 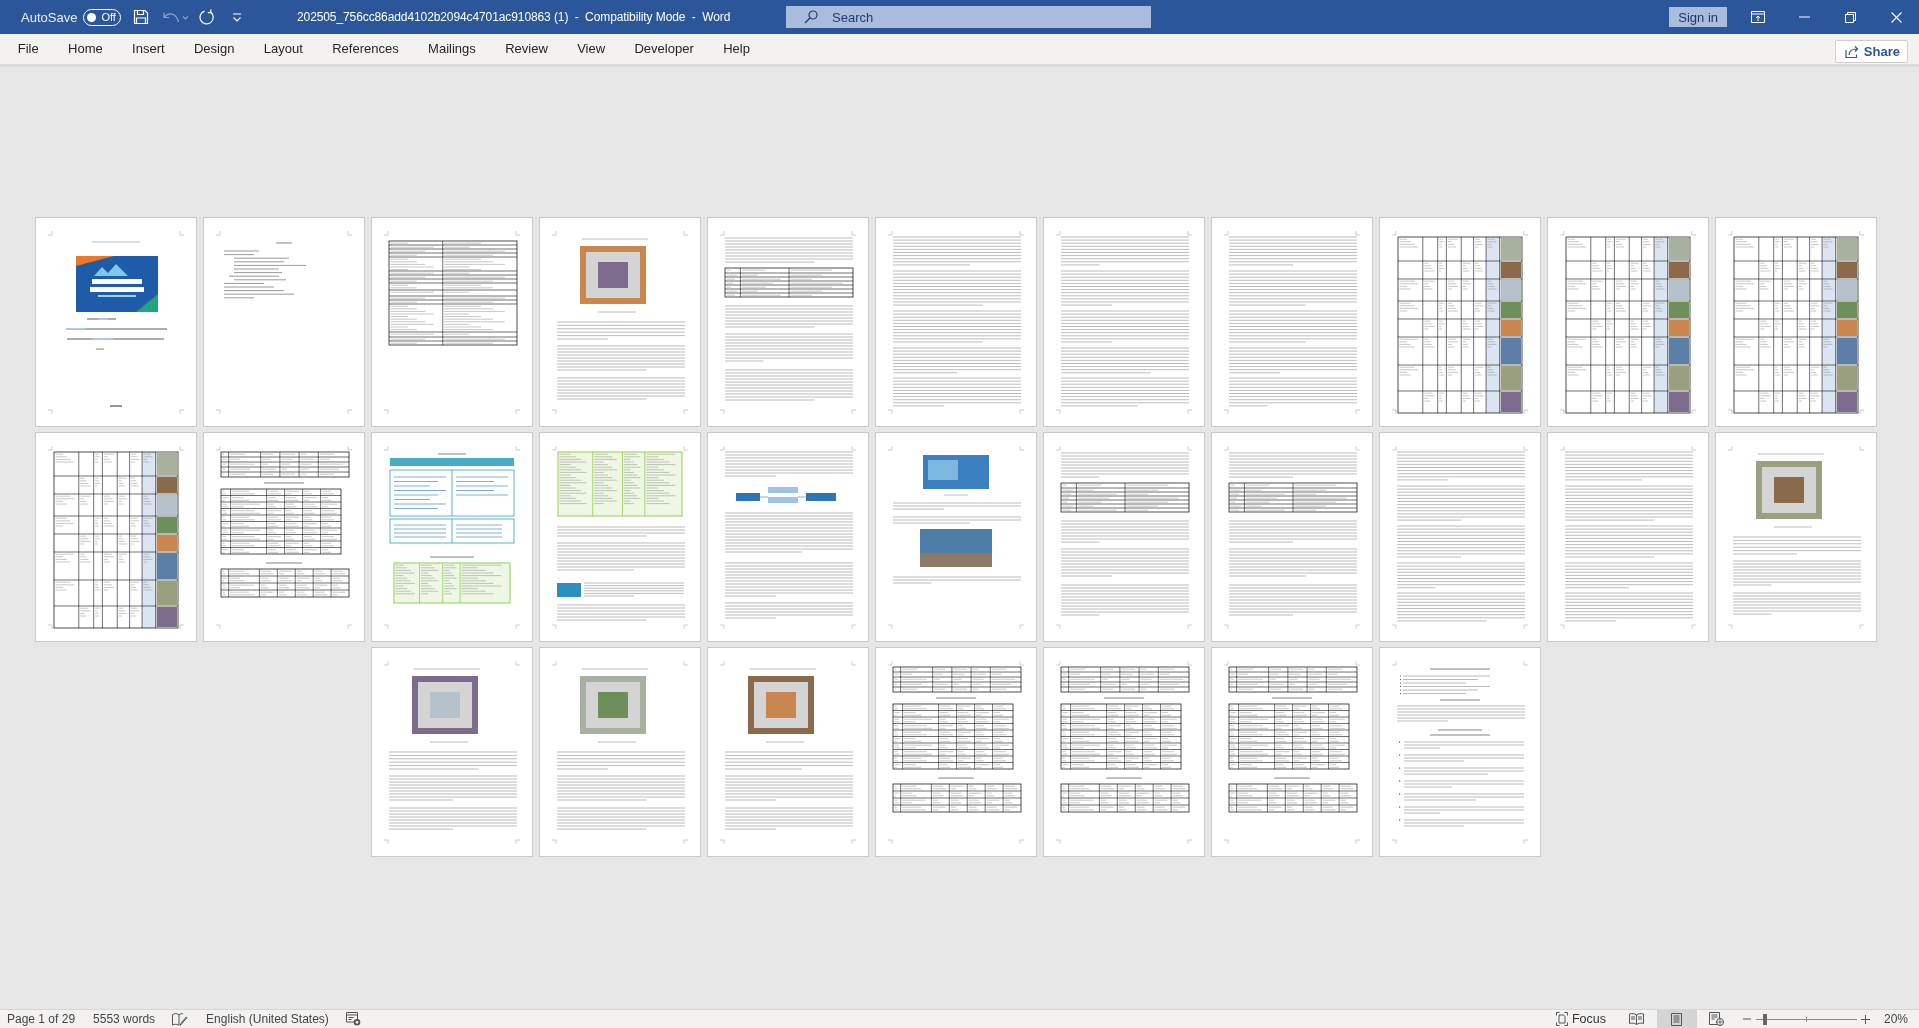 What do you see at coordinates (452, 49) in the screenshot?
I see `ribbon-tab: Mailings` at bounding box center [452, 49].